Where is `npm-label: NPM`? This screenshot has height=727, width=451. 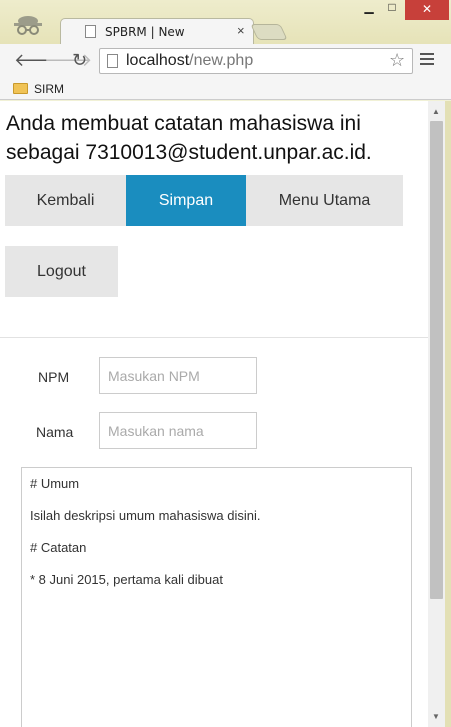 npm-label: NPM is located at coordinates (54, 377).